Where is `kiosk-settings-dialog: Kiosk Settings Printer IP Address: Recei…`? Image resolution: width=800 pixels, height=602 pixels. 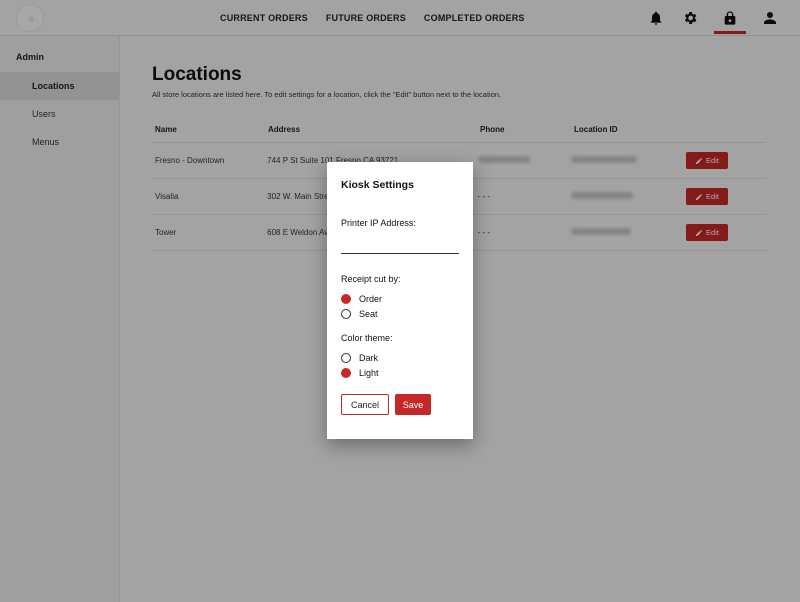 kiosk-settings-dialog: Kiosk Settings Printer IP Address: Recei… is located at coordinates (400, 300).